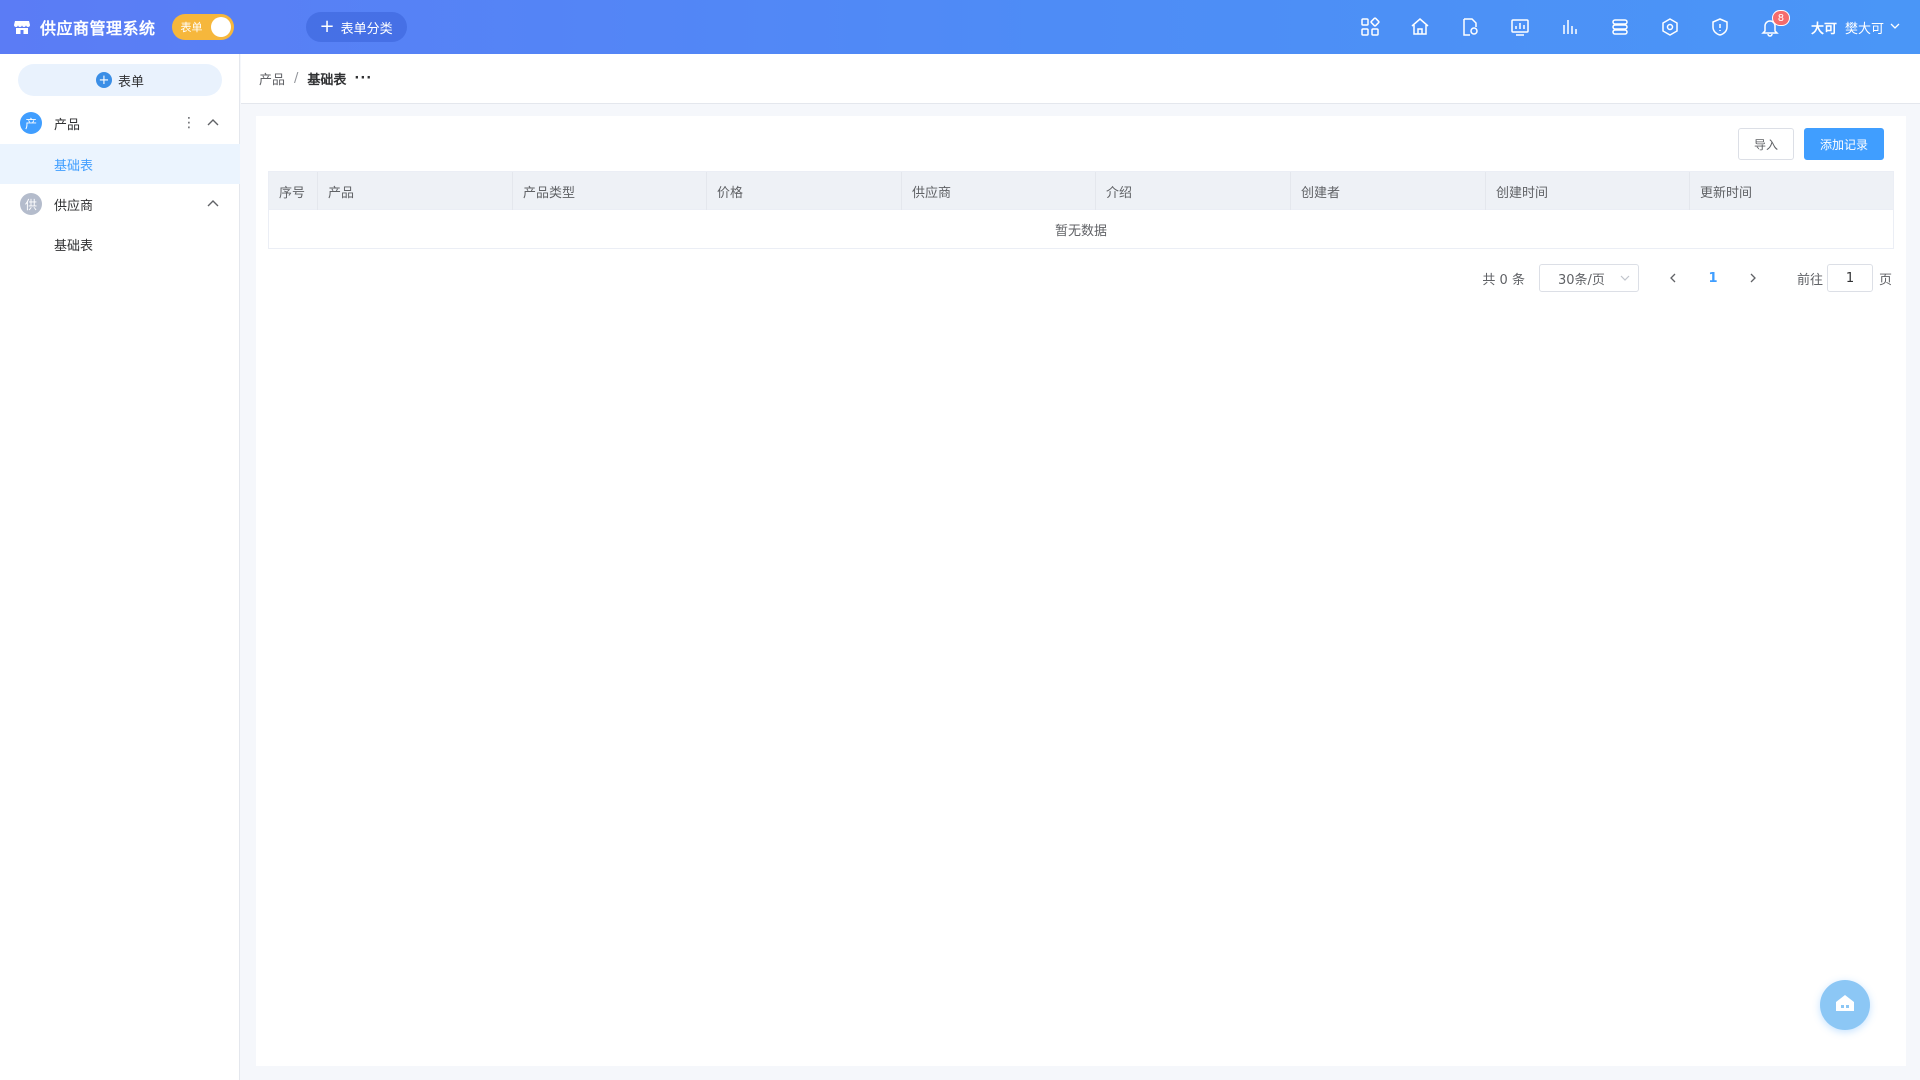 This screenshot has height=1080, width=1920. I want to click on app-title: 供应商管理系统, so click(98, 28).